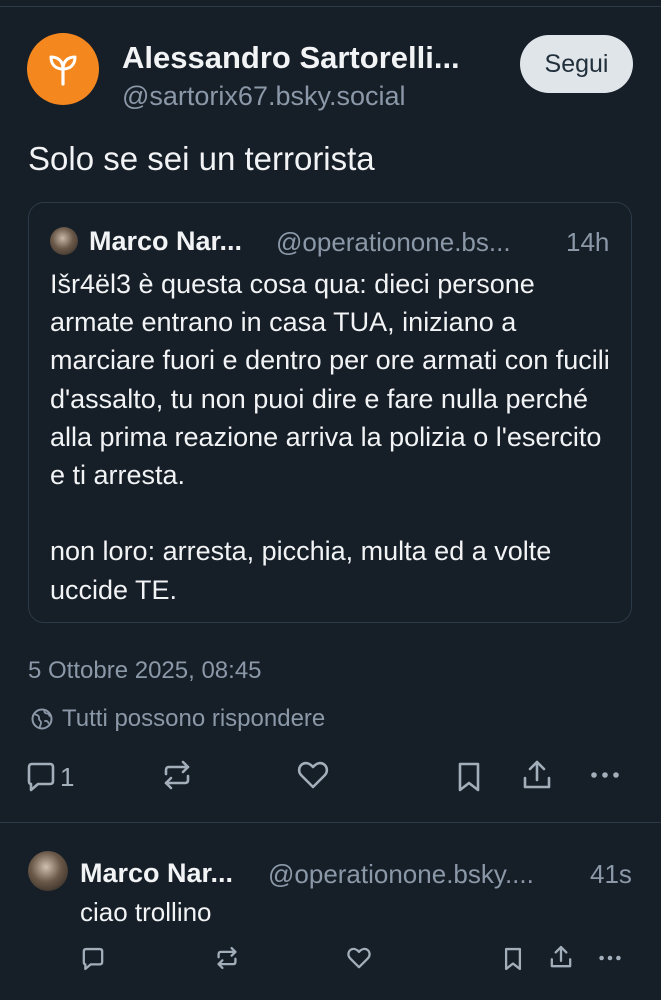 This screenshot has width=661, height=1000. I want to click on reply-like-button, so click(359, 958).